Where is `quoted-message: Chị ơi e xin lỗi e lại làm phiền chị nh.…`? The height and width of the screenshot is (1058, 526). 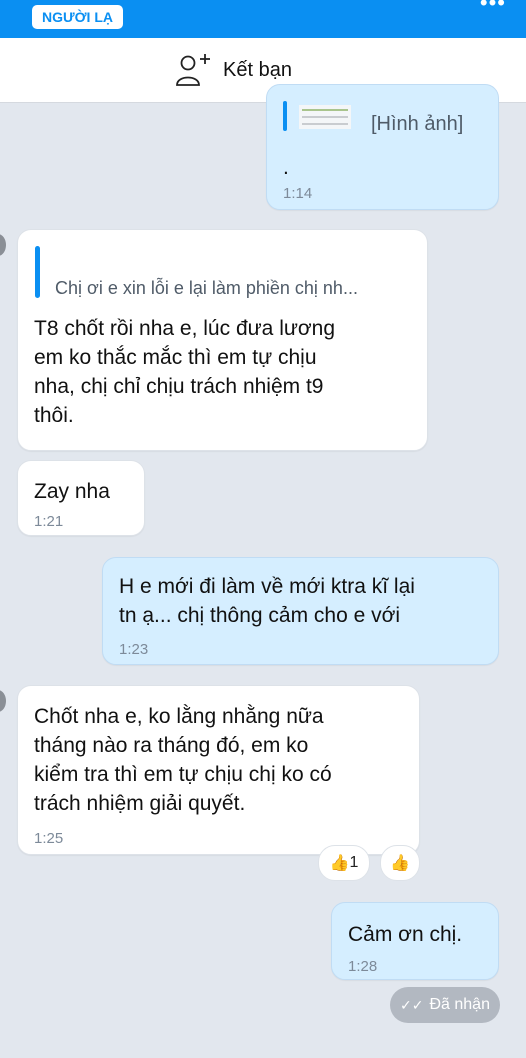
quoted-message: Chị ơi e xin lỗi e lại làm phiền chị nh.… is located at coordinates (206, 288).